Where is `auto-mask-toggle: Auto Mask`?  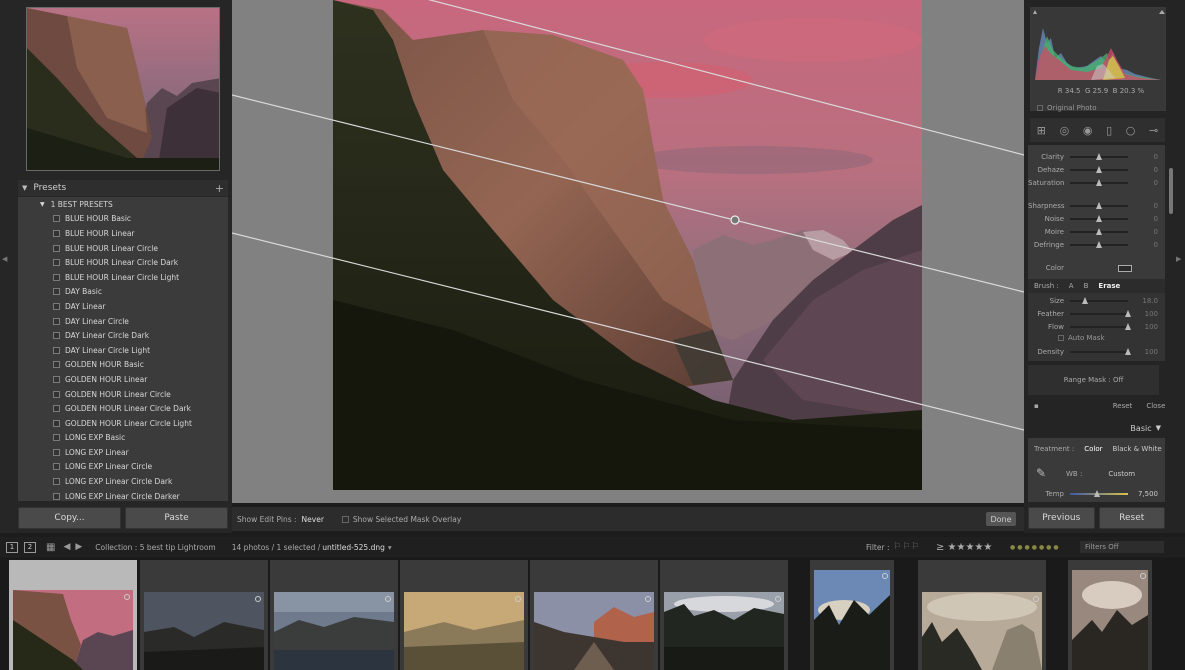 auto-mask-toggle: Auto Mask is located at coordinates (1081, 338).